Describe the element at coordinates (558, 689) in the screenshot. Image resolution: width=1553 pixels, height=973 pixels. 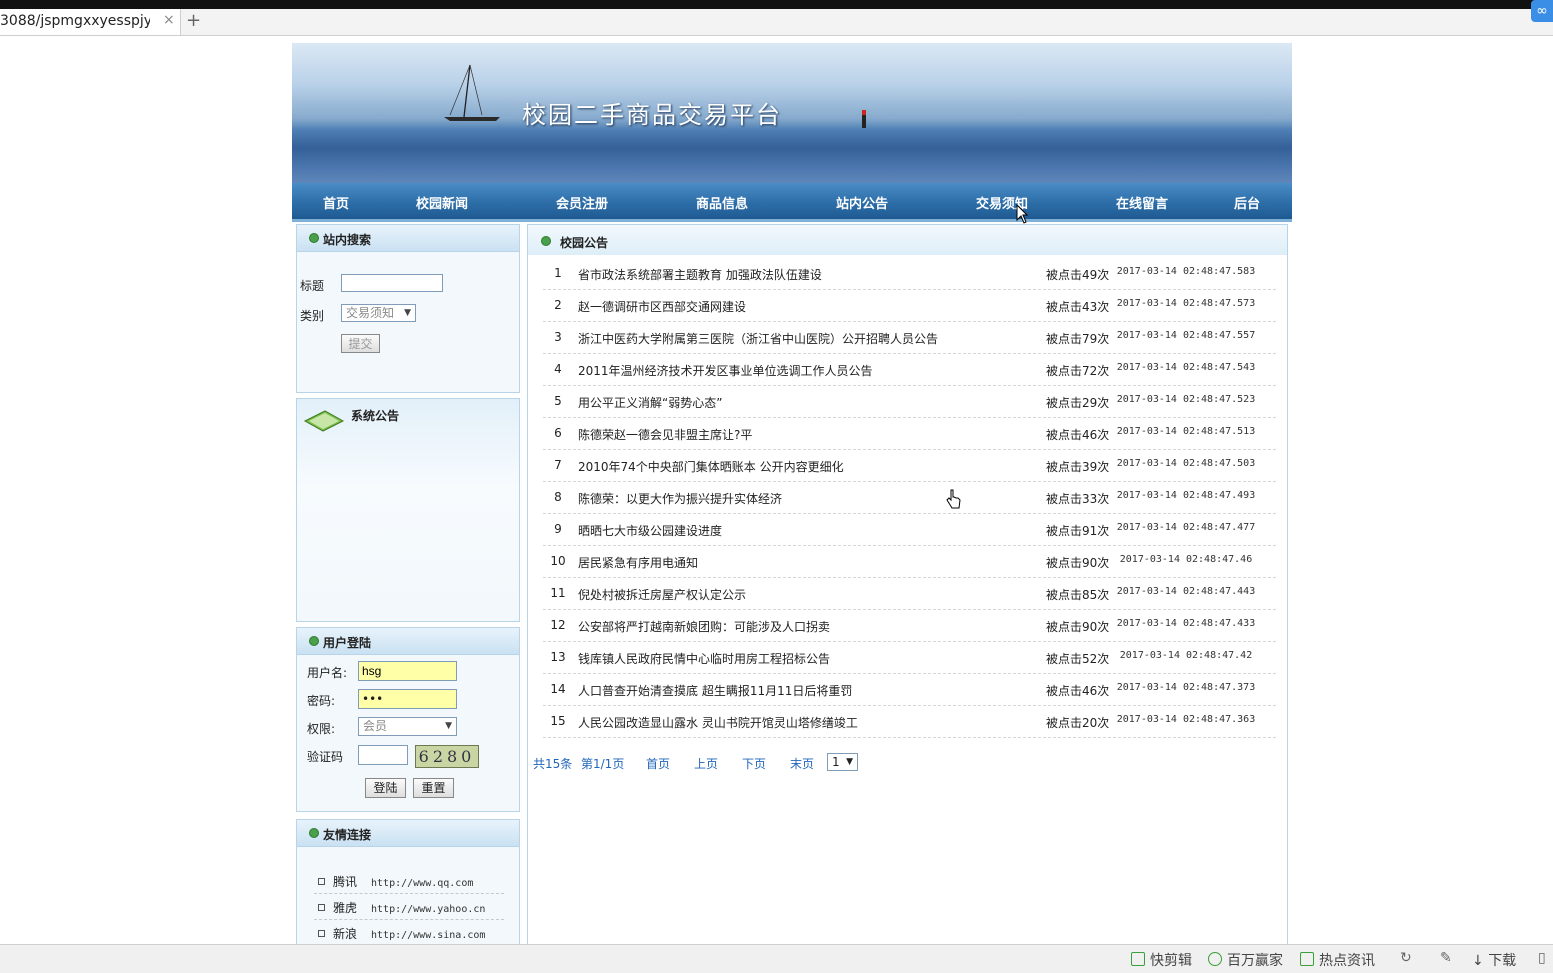
I see `row-number: 14` at that location.